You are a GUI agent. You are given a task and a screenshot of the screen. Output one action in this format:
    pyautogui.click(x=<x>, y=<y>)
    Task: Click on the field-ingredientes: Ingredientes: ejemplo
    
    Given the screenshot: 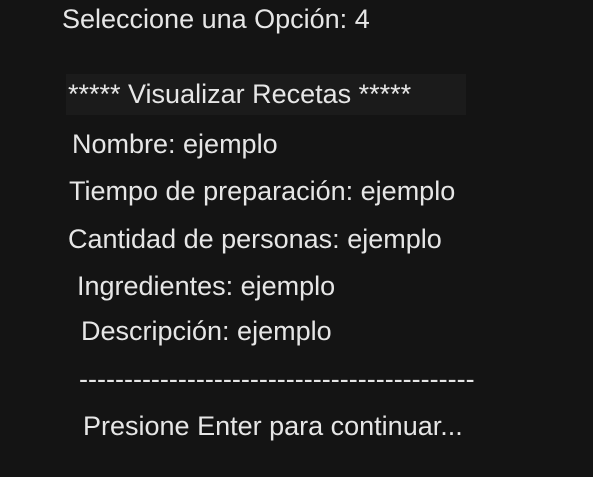 What is the action you would take?
    pyautogui.click(x=206, y=286)
    